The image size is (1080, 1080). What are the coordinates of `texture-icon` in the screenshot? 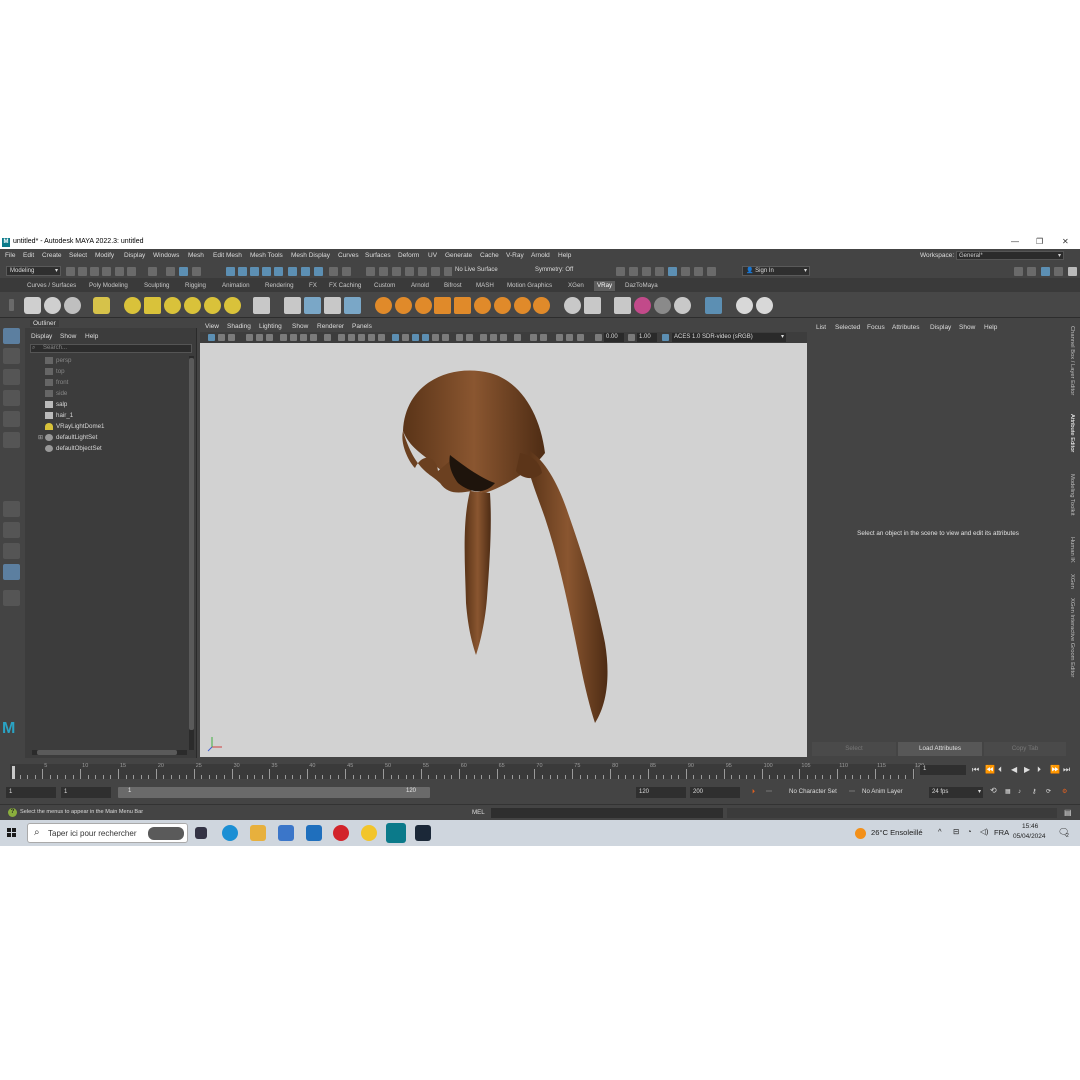 It's located at (442, 305).